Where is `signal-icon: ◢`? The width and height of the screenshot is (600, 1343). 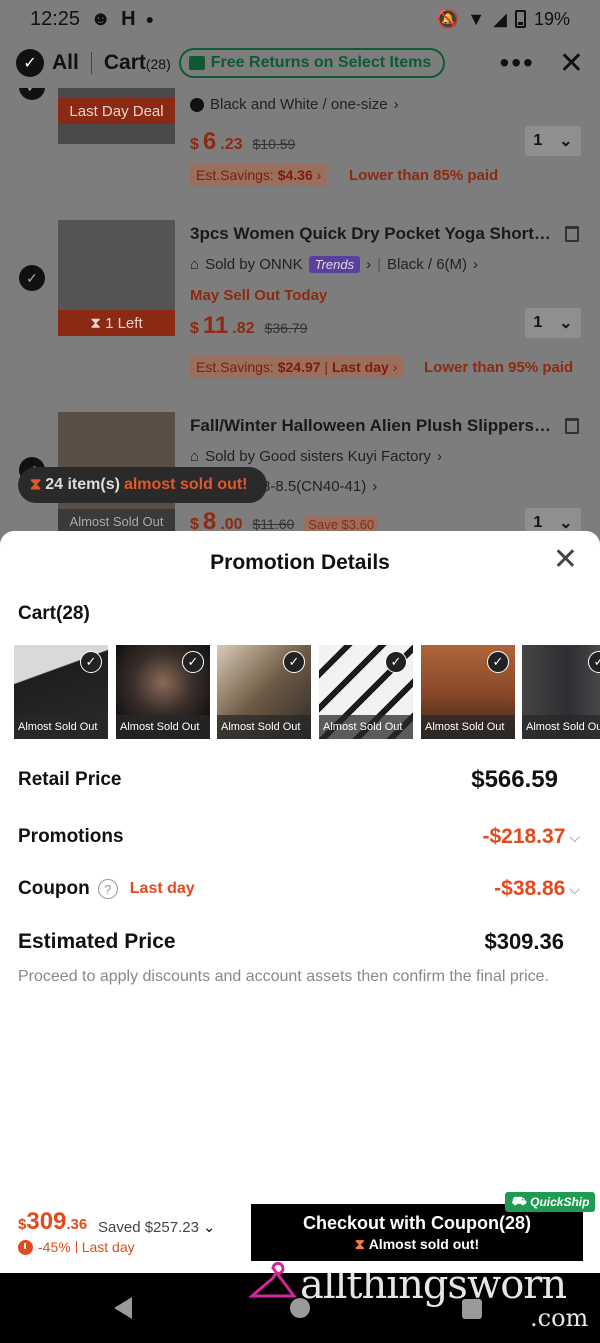 signal-icon: ◢ is located at coordinates (500, 18).